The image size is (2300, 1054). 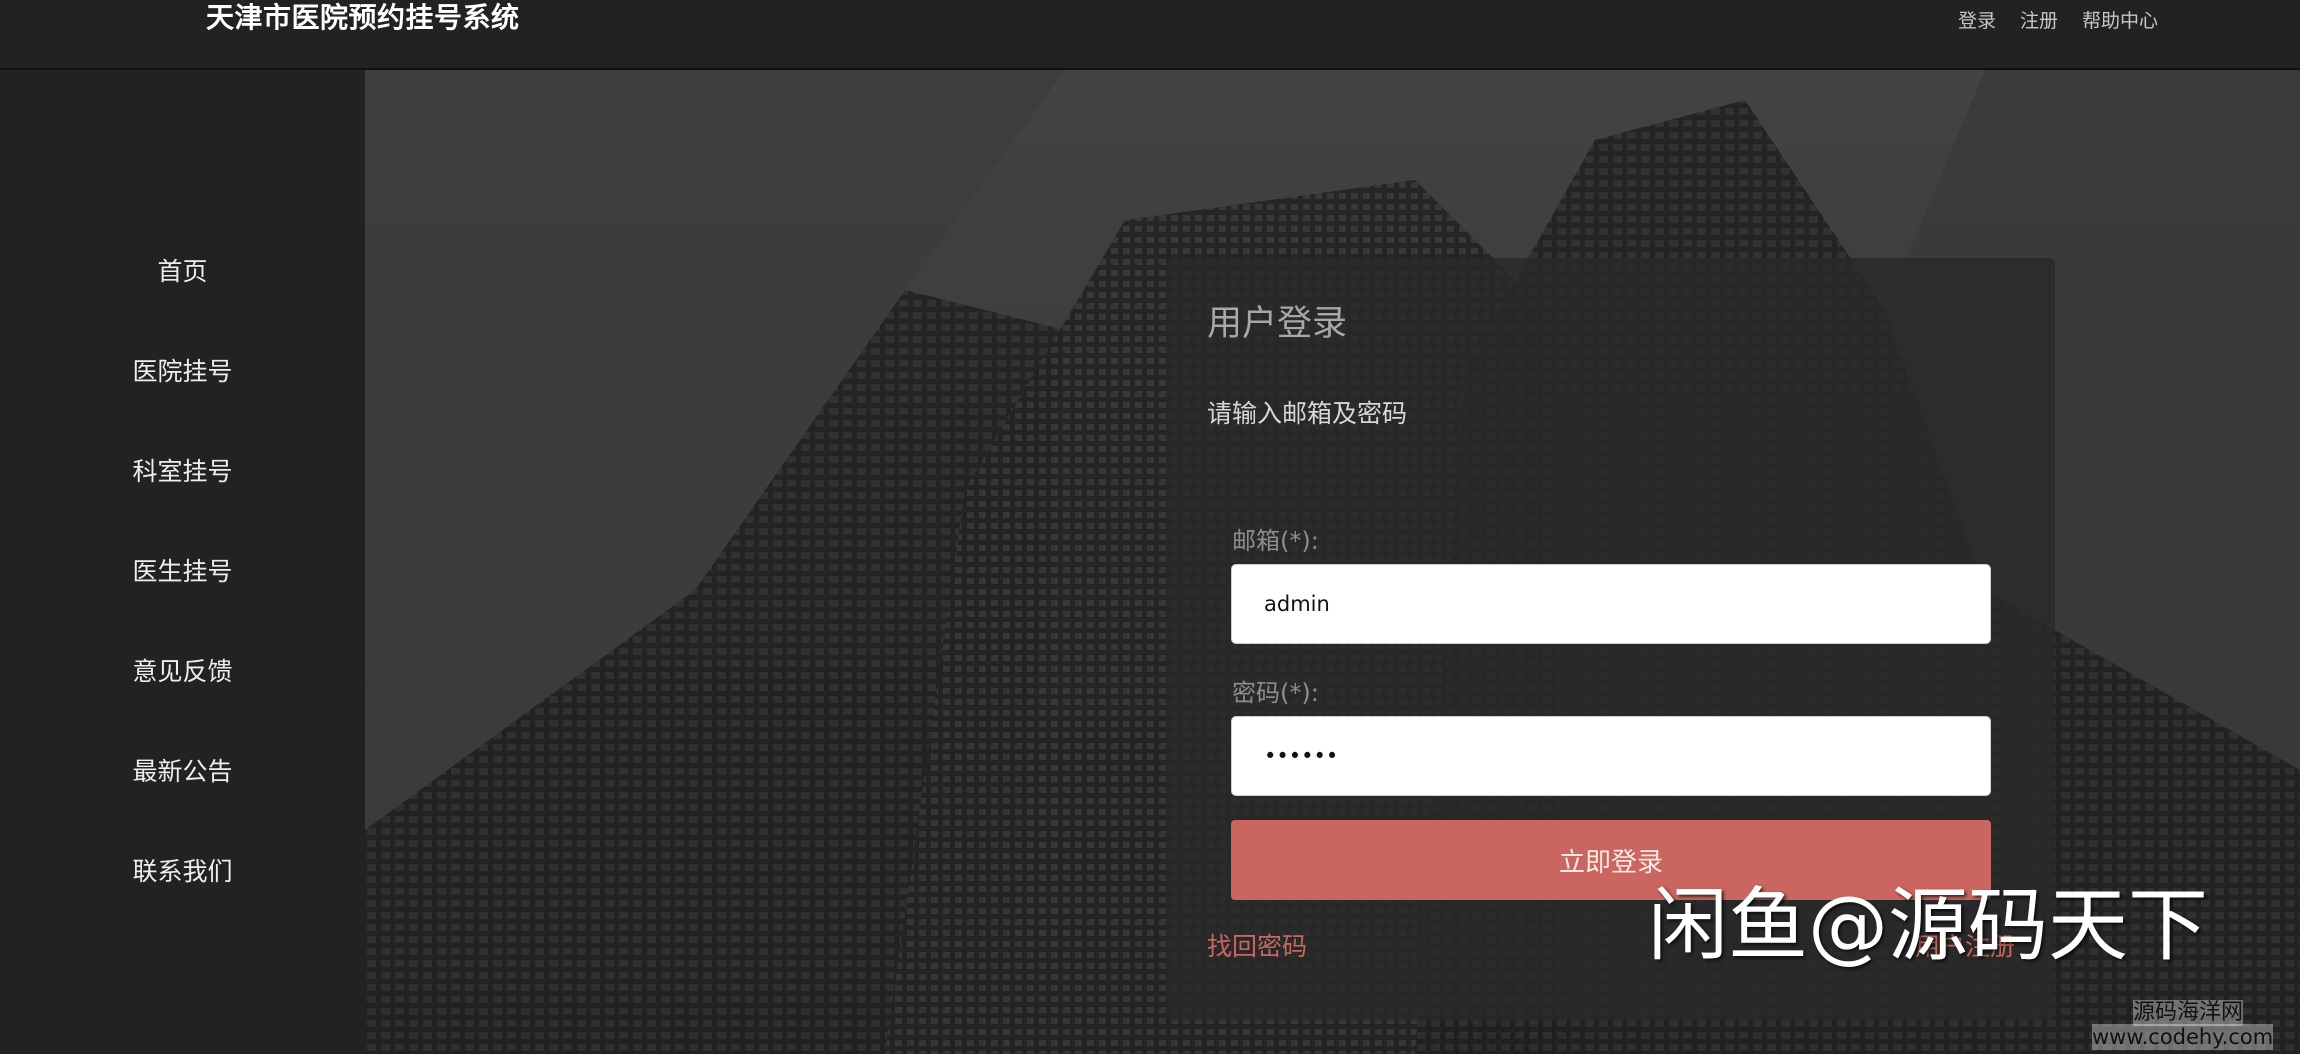 What do you see at coordinates (1275, 541) in the screenshot?
I see `email-label: 邮箱(*):` at bounding box center [1275, 541].